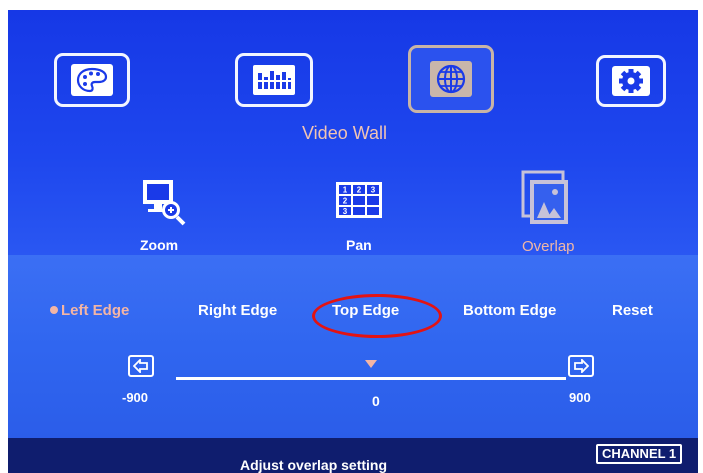 Image resolution: width=703 pixels, height=473 pixels. What do you see at coordinates (371, 364) in the screenshot?
I see `slider-position-marker` at bounding box center [371, 364].